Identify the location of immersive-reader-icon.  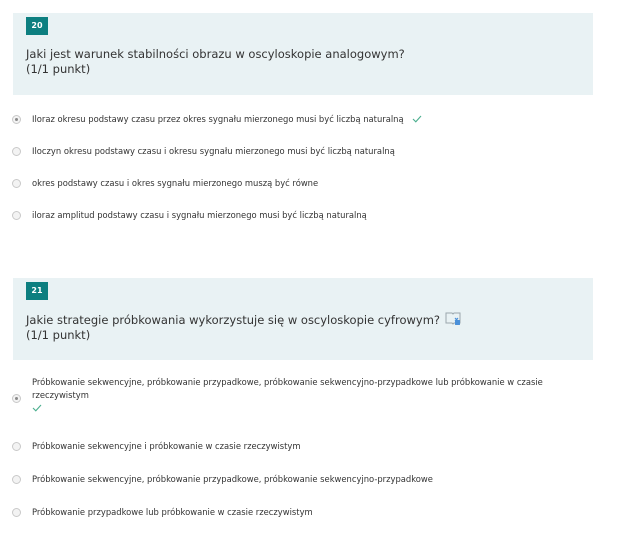
(453, 319).